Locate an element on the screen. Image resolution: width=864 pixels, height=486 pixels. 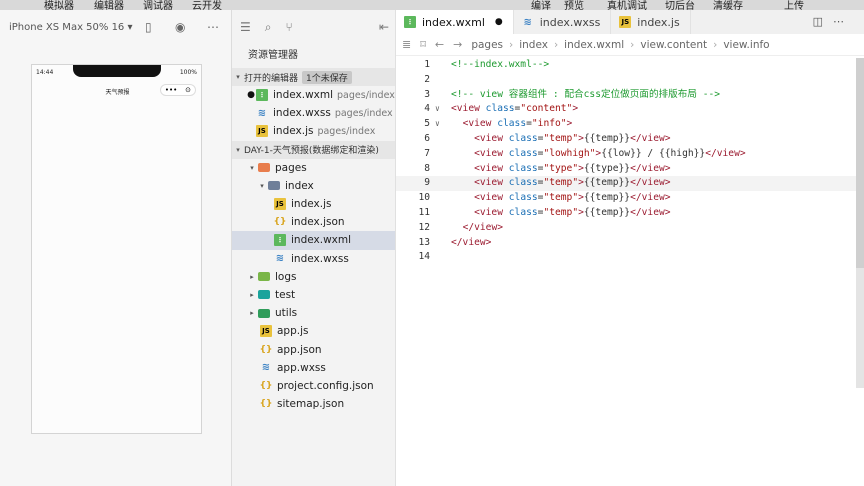
wxml-file-icon: ⋮ is located at coordinates (262, 95).